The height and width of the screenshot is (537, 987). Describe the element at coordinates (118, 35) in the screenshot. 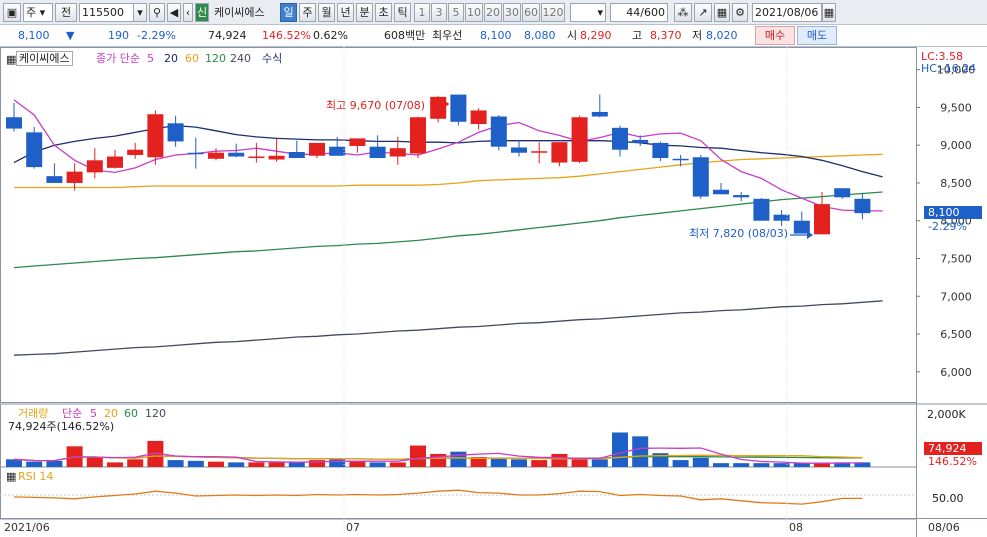

I see `change-value: 190` at that location.